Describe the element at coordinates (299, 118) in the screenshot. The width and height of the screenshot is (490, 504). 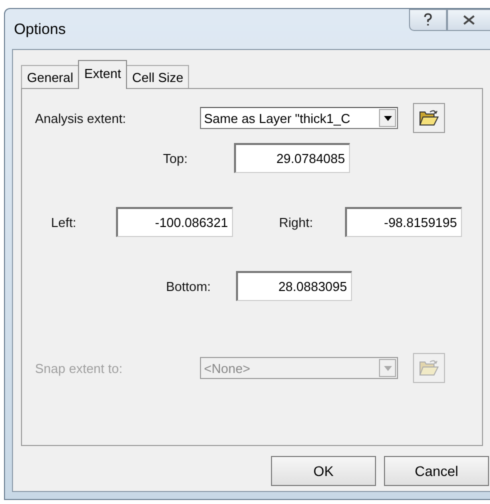
I see `extent-dropdown: Same as Layer "thick1_C` at that location.